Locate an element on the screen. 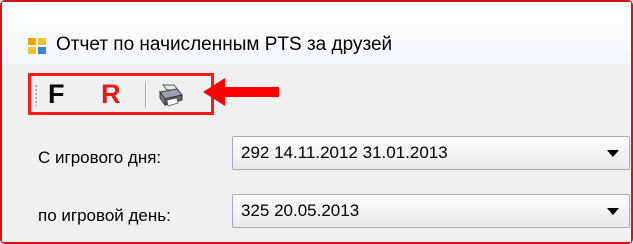  from-day-combobox: 292 14.11.2012 31.01.2013 is located at coordinates (431, 153).